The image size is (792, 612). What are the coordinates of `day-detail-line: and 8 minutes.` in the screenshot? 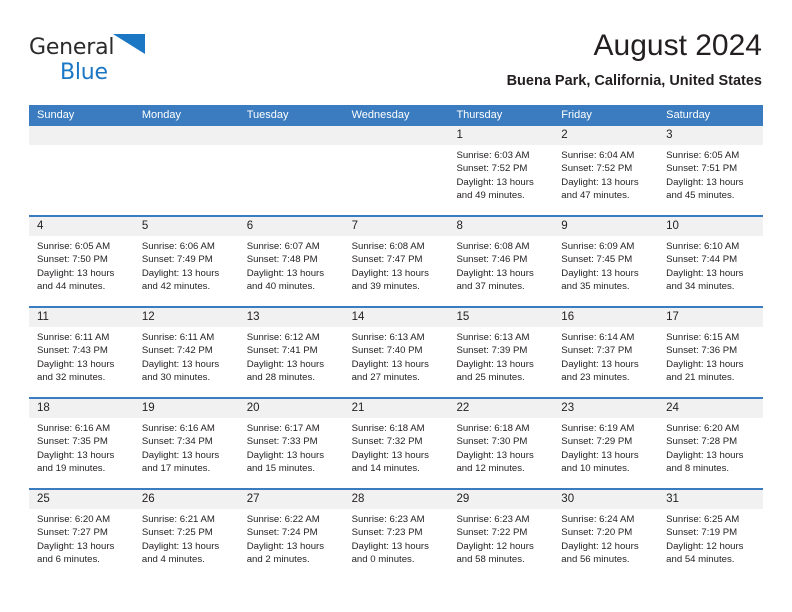 It's located at (698, 468).